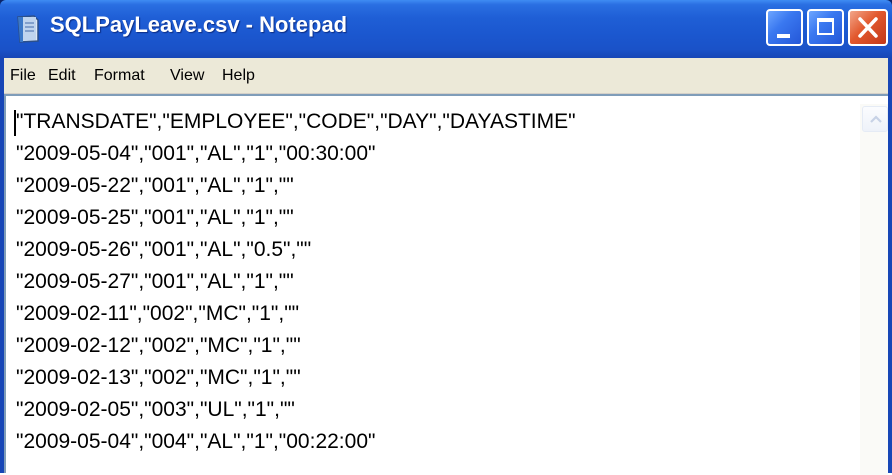 This screenshot has height=475, width=892. I want to click on document-line: "2009-02-11","002","MC","1","", so click(158, 313).